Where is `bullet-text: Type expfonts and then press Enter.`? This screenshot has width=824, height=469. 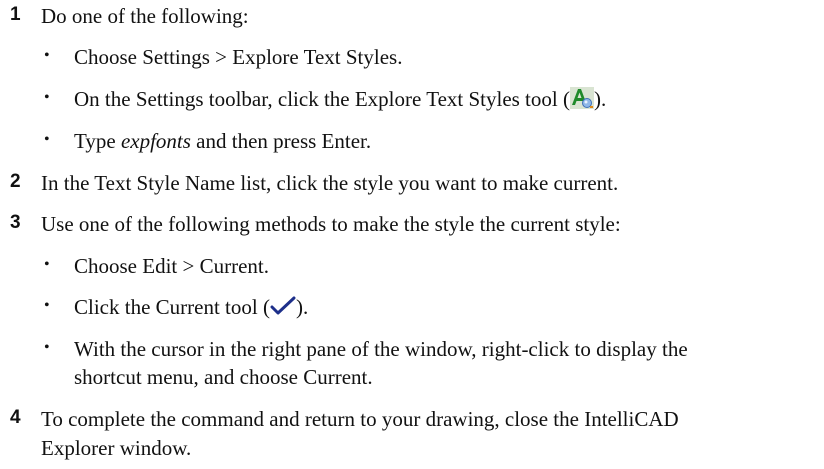 bullet-text: Type expfonts and then press Enter. is located at coordinates (439, 141).